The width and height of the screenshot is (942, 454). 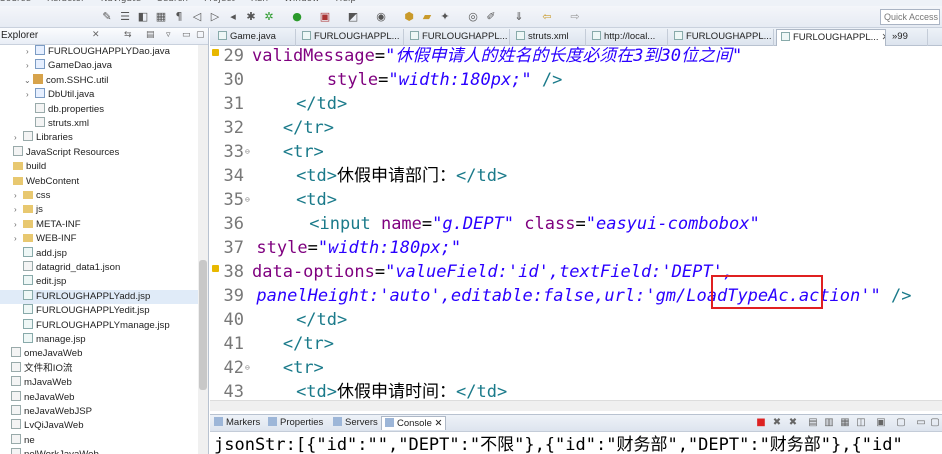 What do you see at coordinates (491, 17) in the screenshot?
I see `toggle-mark-icon: ✐` at bounding box center [491, 17].